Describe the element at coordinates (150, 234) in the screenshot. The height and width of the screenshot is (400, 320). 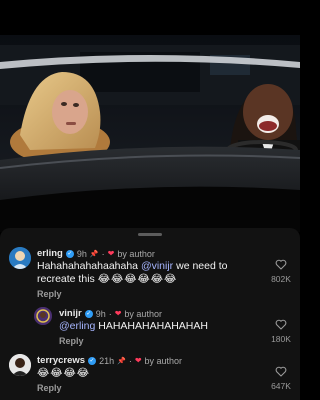
I see `sheet-handle` at that location.